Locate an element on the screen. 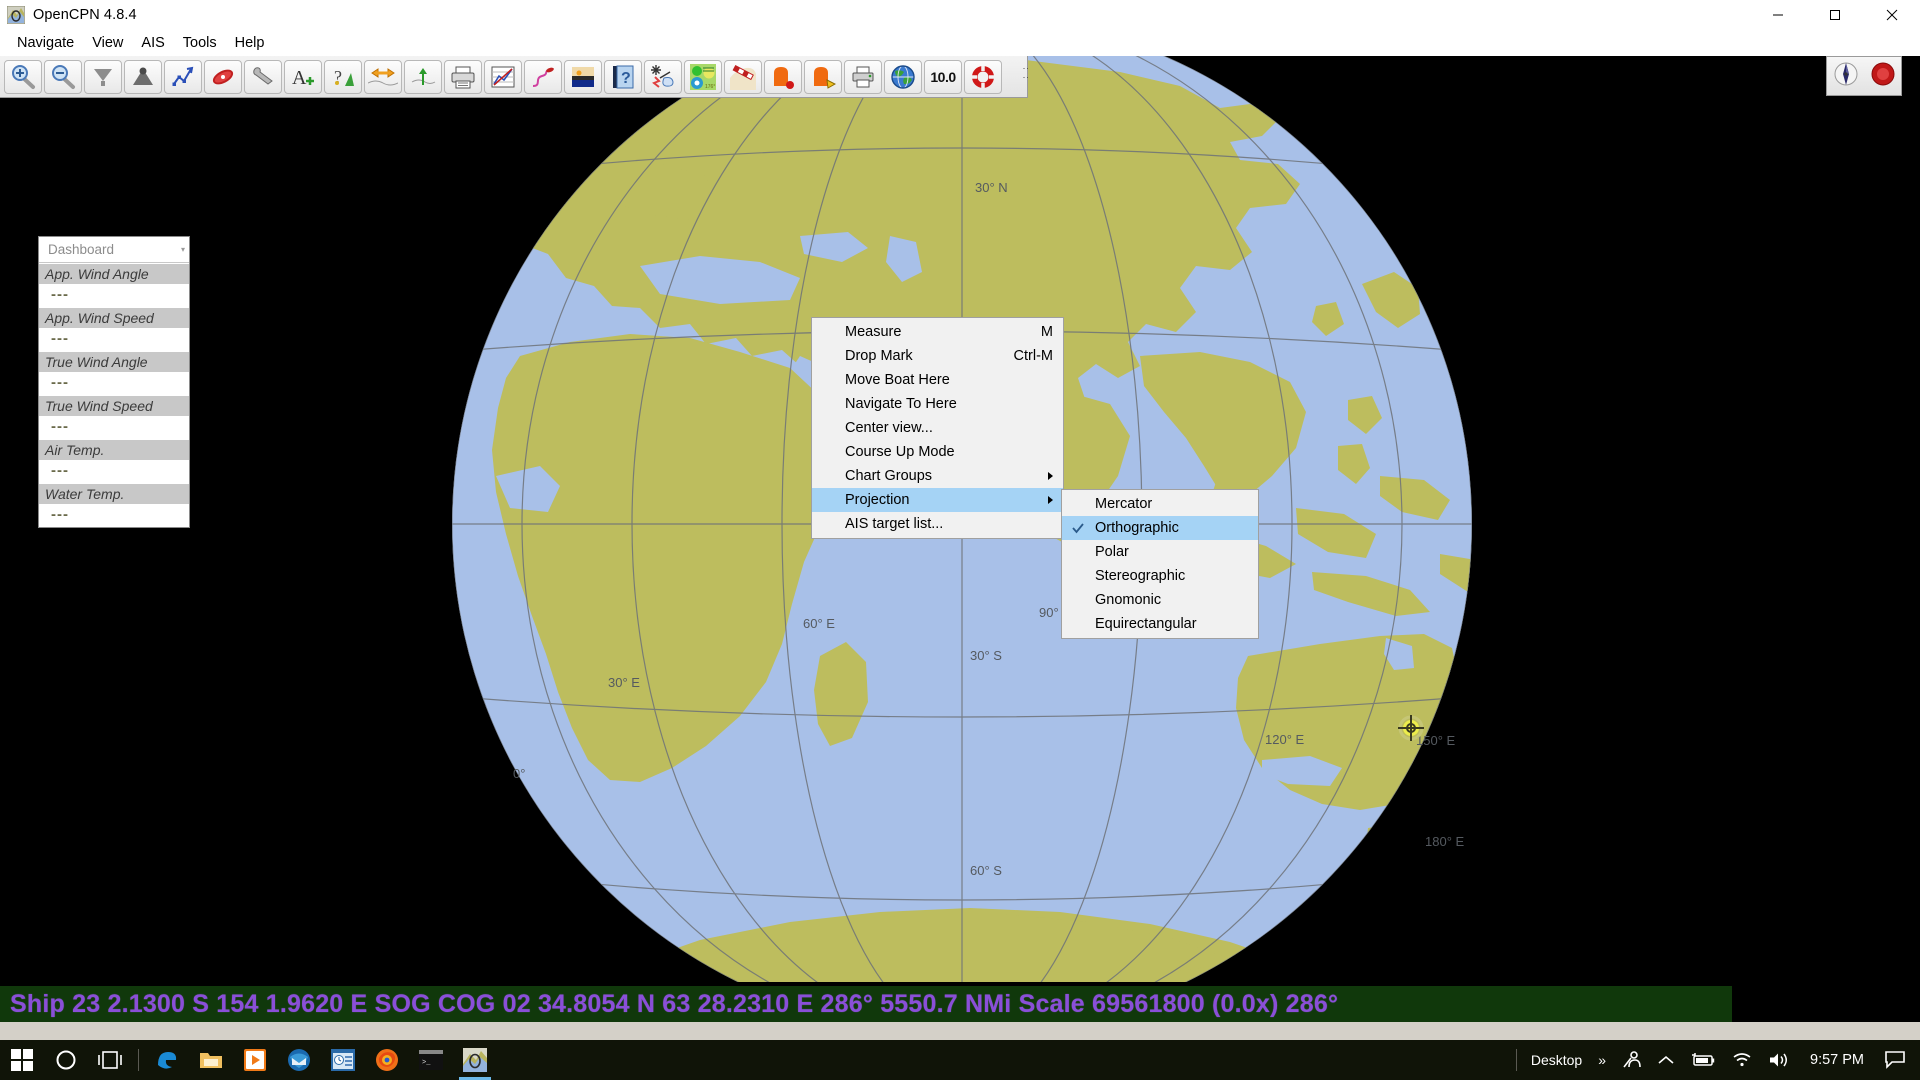 This screenshot has height=1080, width=1920. ctx-navigate-to-here: Navigate To Here is located at coordinates (937, 404).